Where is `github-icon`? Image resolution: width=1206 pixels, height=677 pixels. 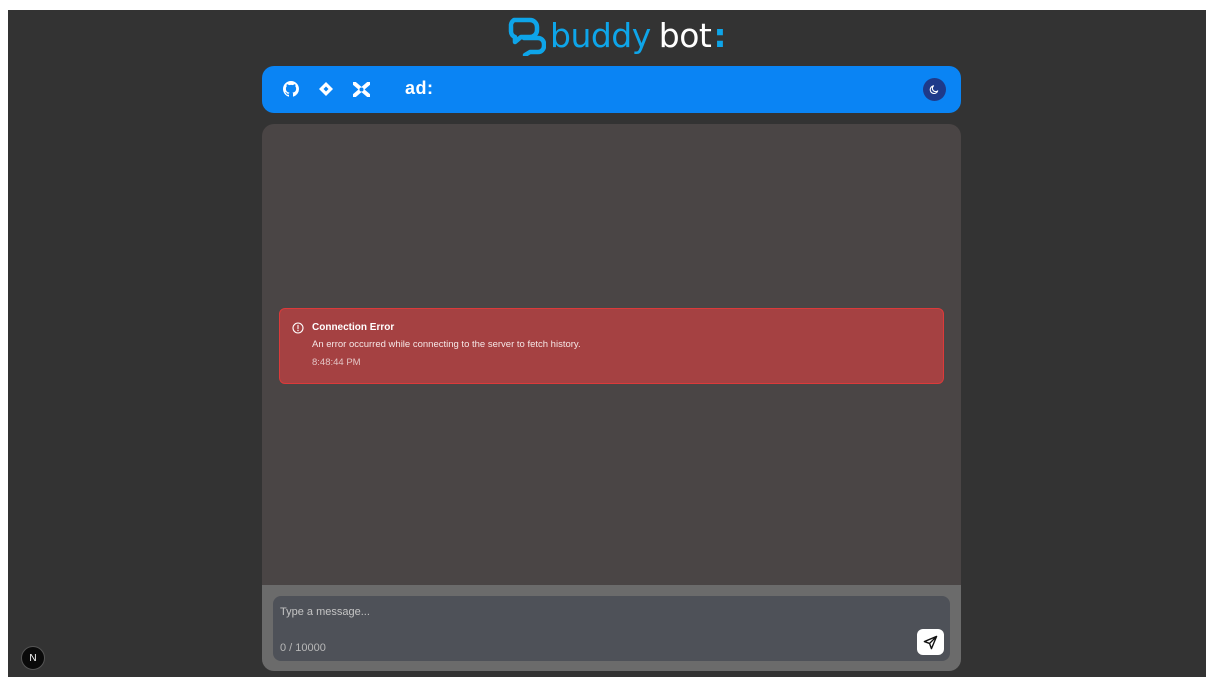 github-icon is located at coordinates (291, 89).